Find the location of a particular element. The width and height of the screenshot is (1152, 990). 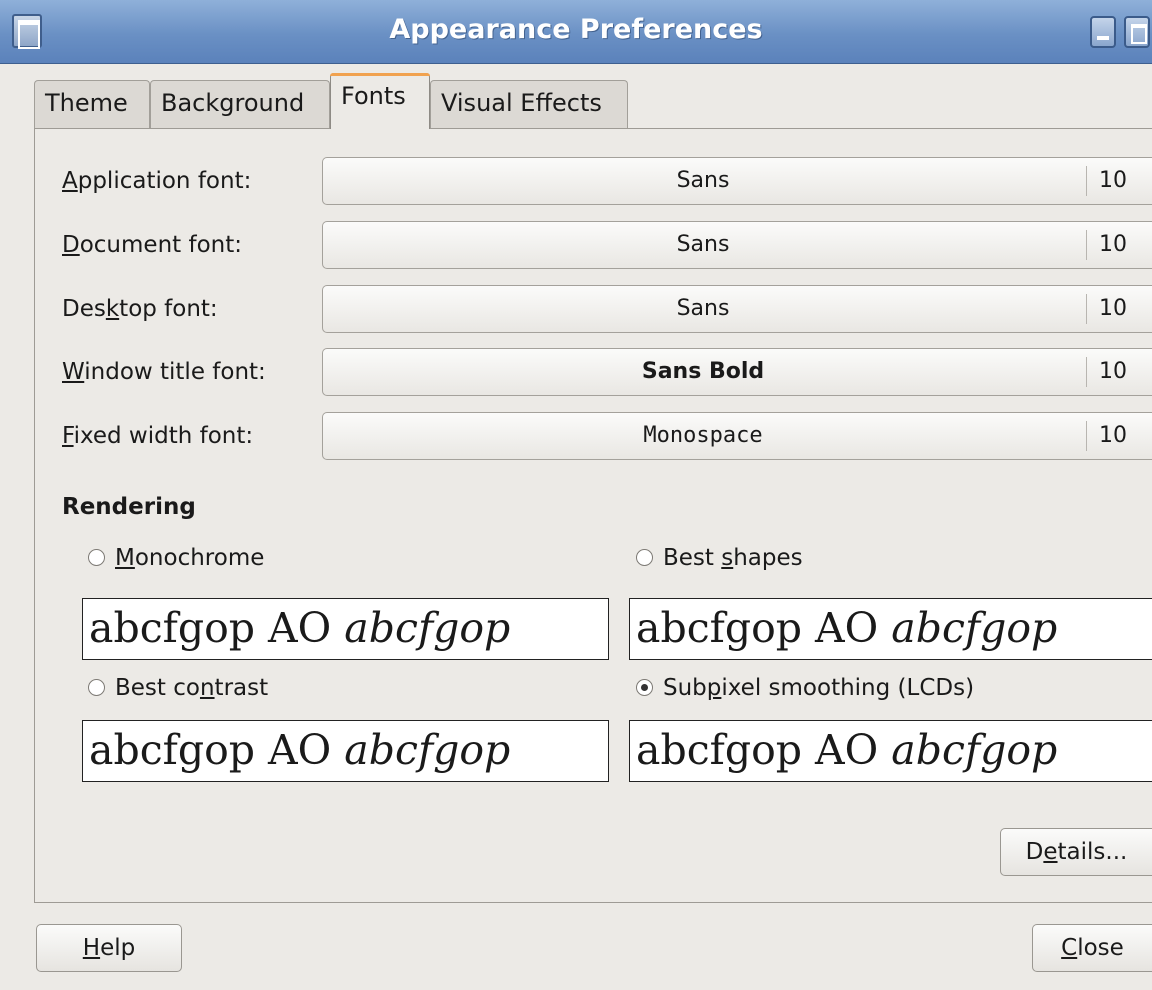

close-button: Close is located at coordinates (1092, 948).